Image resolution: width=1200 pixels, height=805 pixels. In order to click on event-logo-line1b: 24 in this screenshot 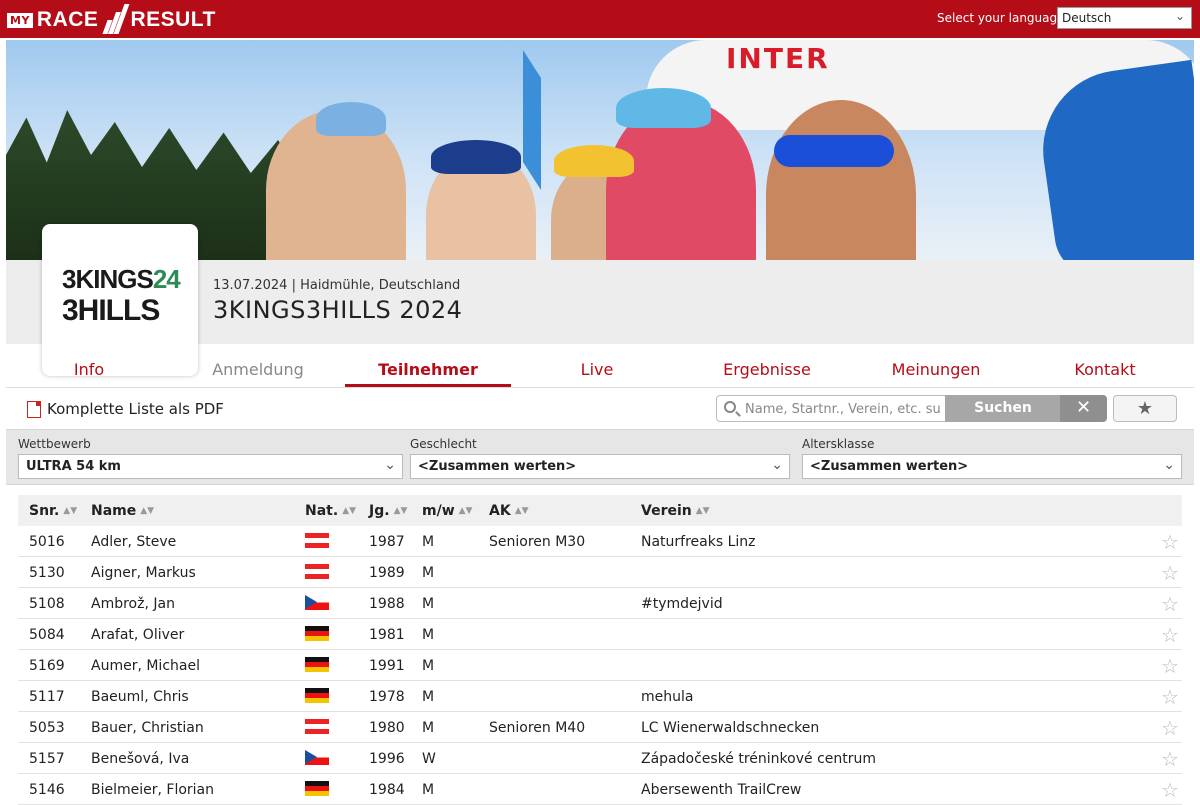, I will do `click(166, 279)`.